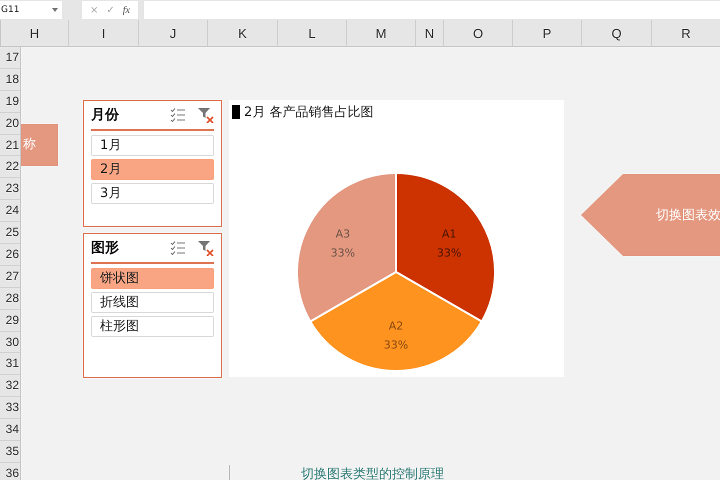 Image resolution: width=720 pixels, height=480 pixels. What do you see at coordinates (372, 473) in the screenshot?
I see `caption-text: 切换图表类型的控制原理` at bounding box center [372, 473].